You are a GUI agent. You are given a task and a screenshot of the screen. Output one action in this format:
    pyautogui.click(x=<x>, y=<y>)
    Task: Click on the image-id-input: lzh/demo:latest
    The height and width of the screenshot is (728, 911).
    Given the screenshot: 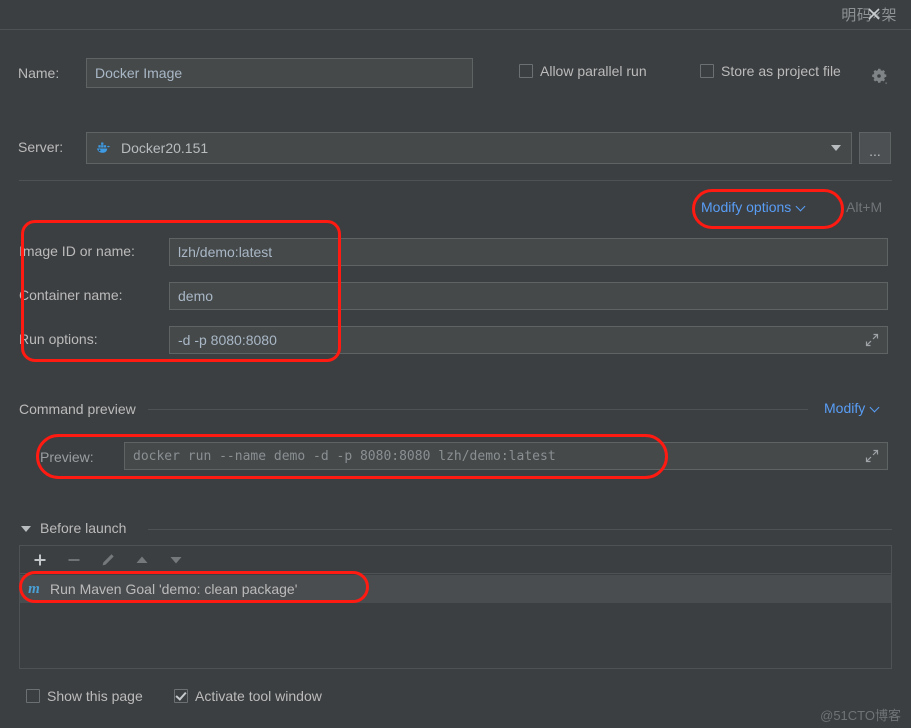 What is the action you would take?
    pyautogui.click(x=528, y=252)
    